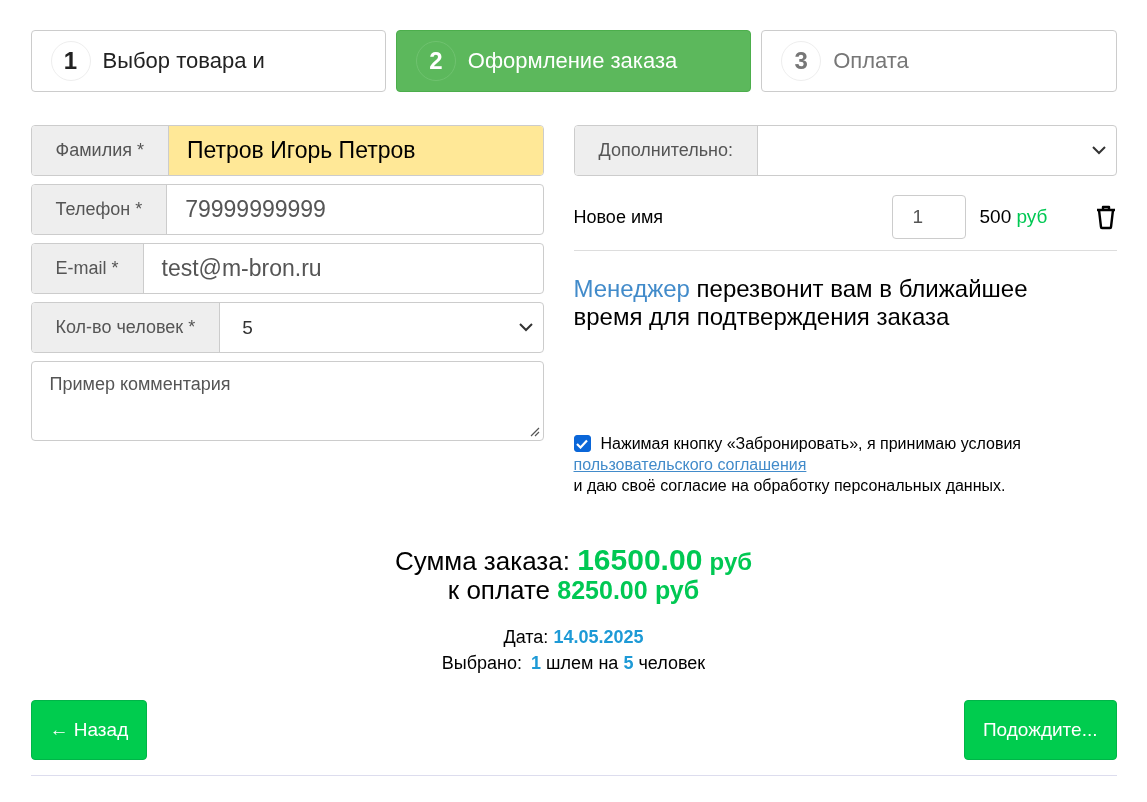 The image size is (1147, 802). Describe the element at coordinates (183, 61) in the screenshot. I see `step-label: Выбор товара и` at that location.